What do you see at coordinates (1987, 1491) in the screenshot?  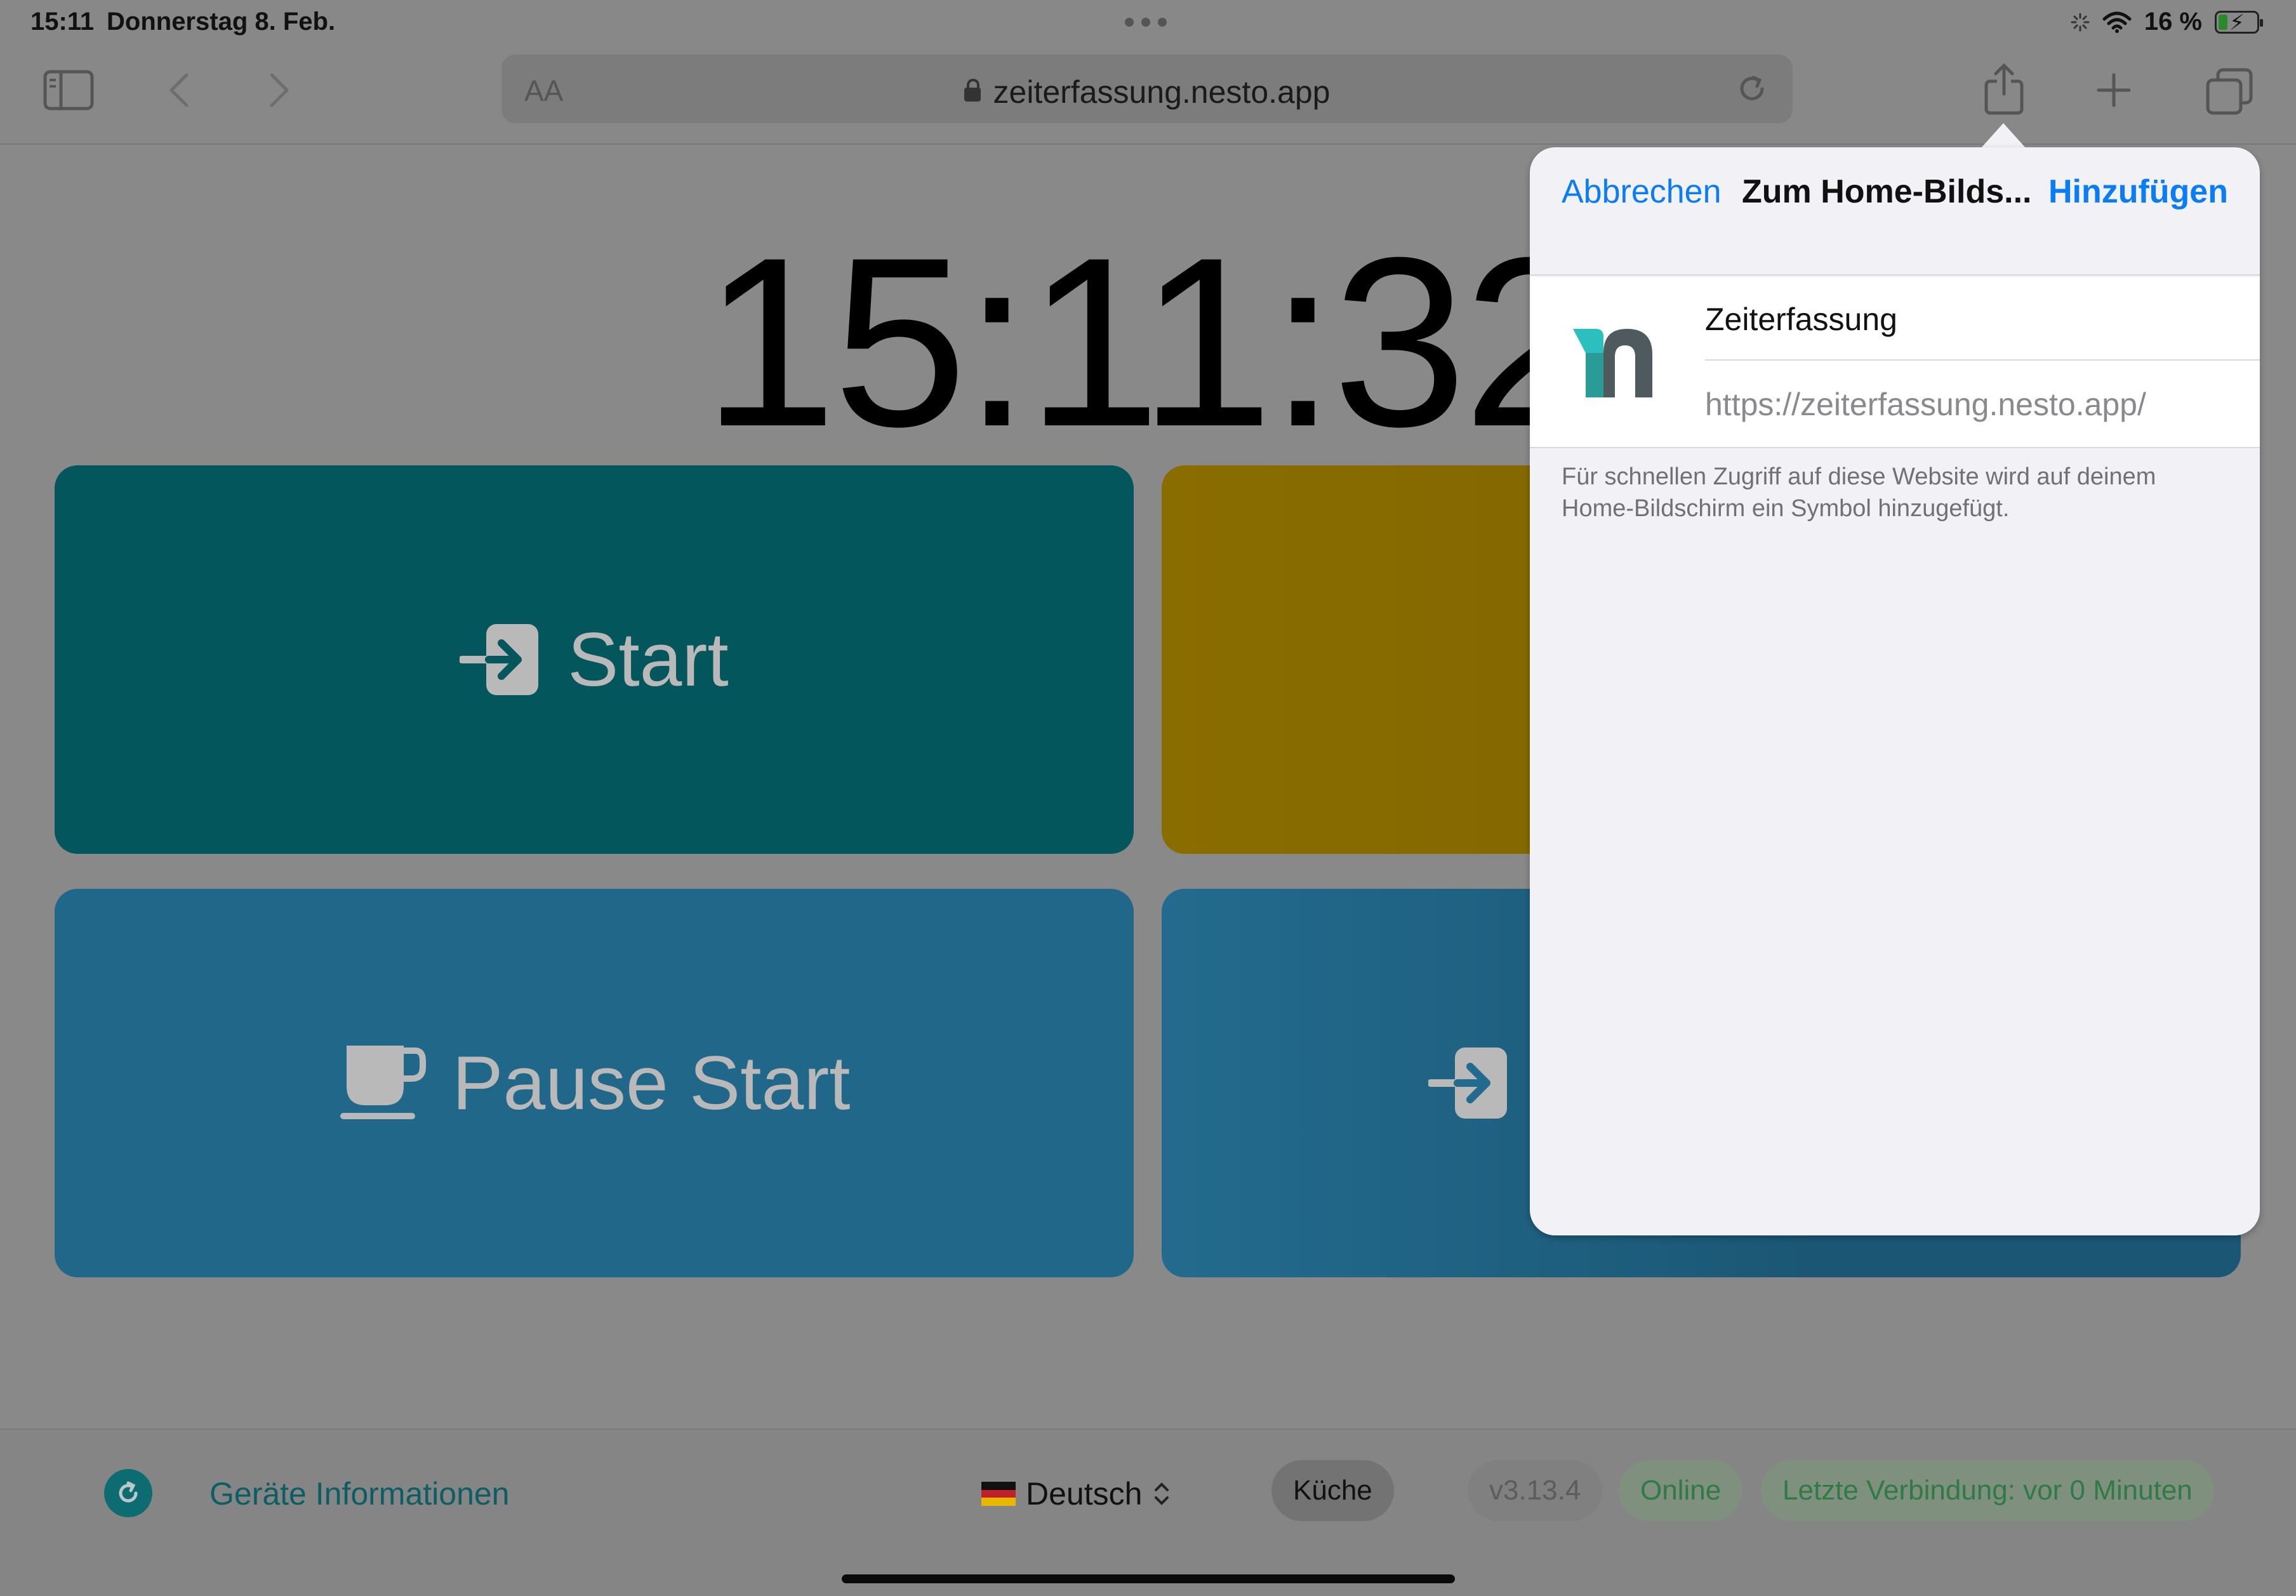 I see `last-connection-badge: Letzte Verbindung: vor 0 Minuten` at bounding box center [1987, 1491].